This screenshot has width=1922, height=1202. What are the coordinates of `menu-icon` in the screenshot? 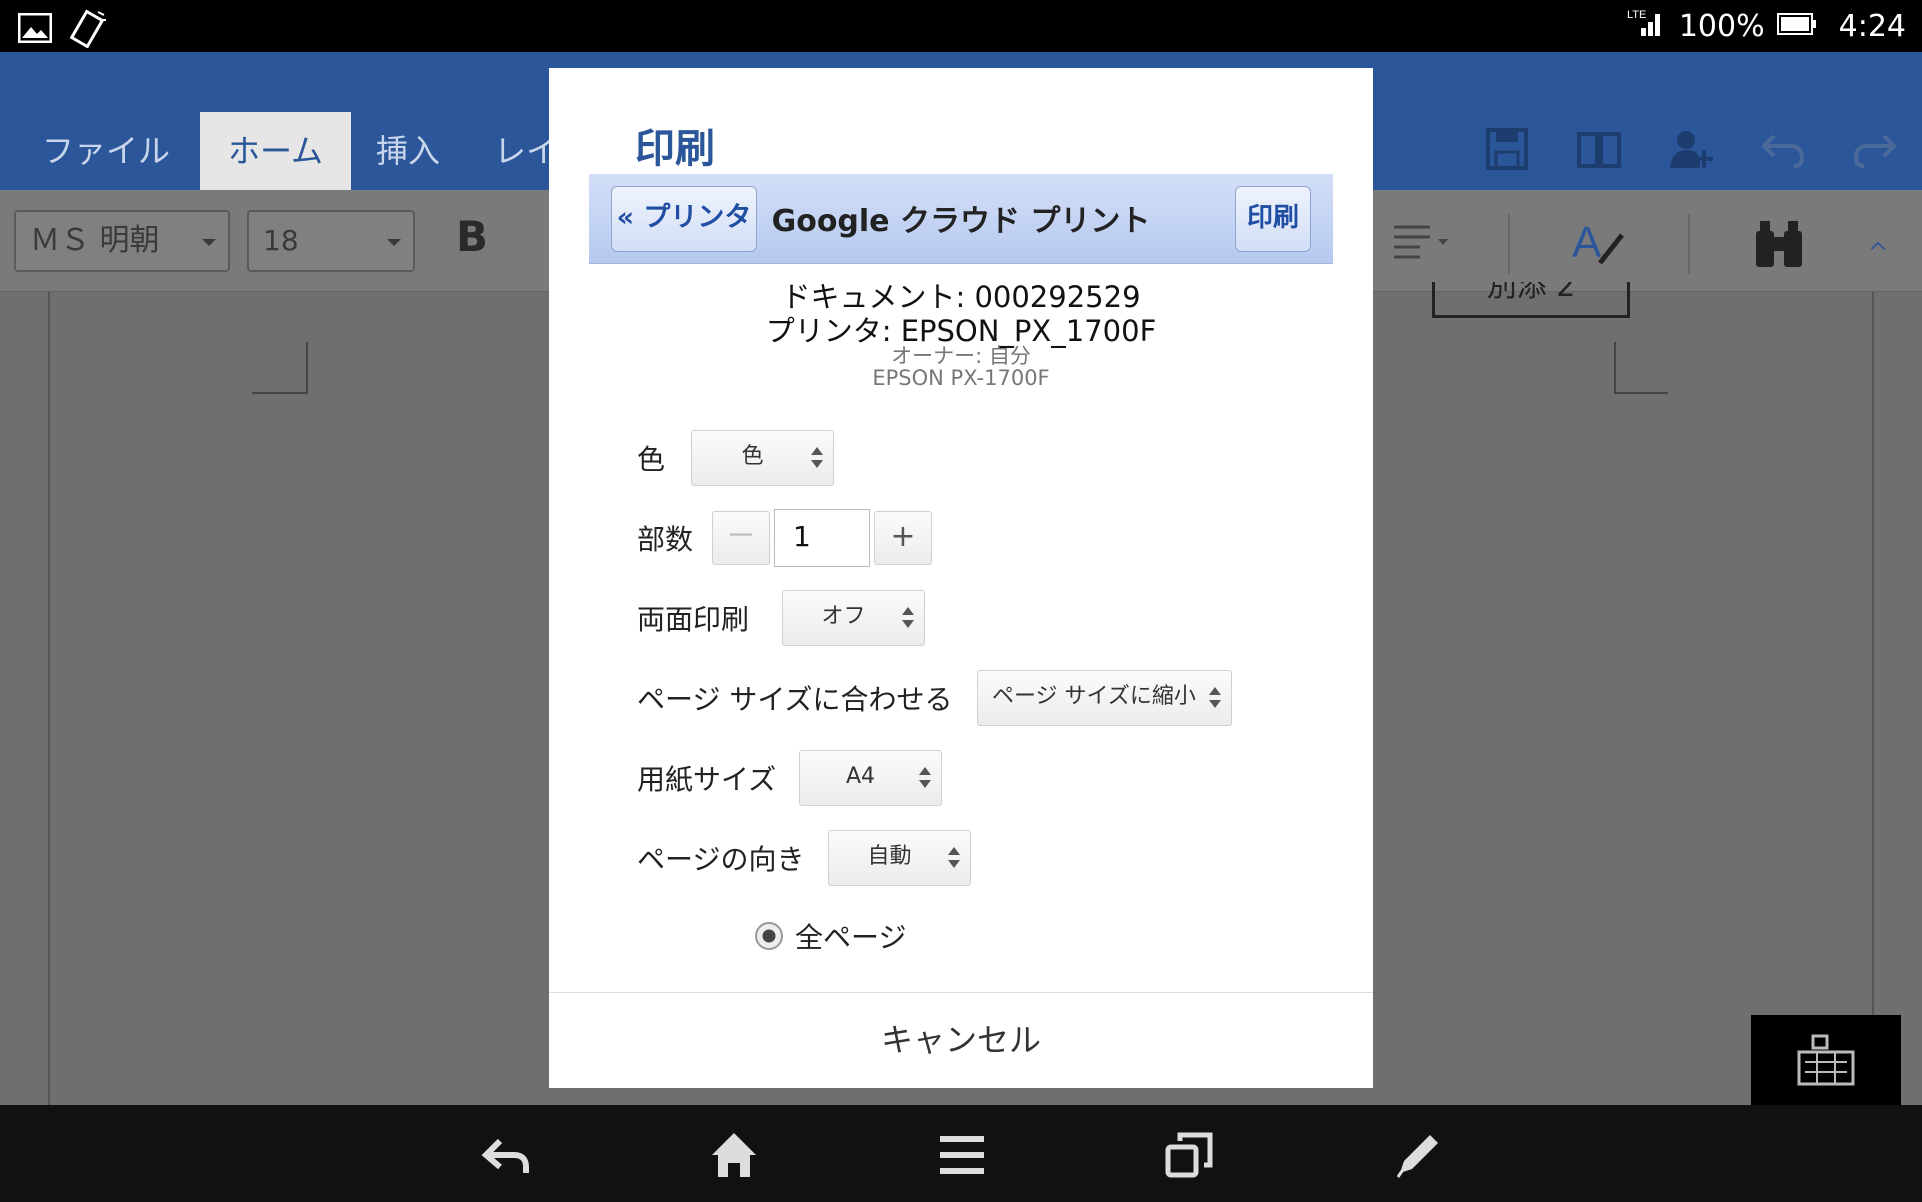 It's located at (962, 1155).